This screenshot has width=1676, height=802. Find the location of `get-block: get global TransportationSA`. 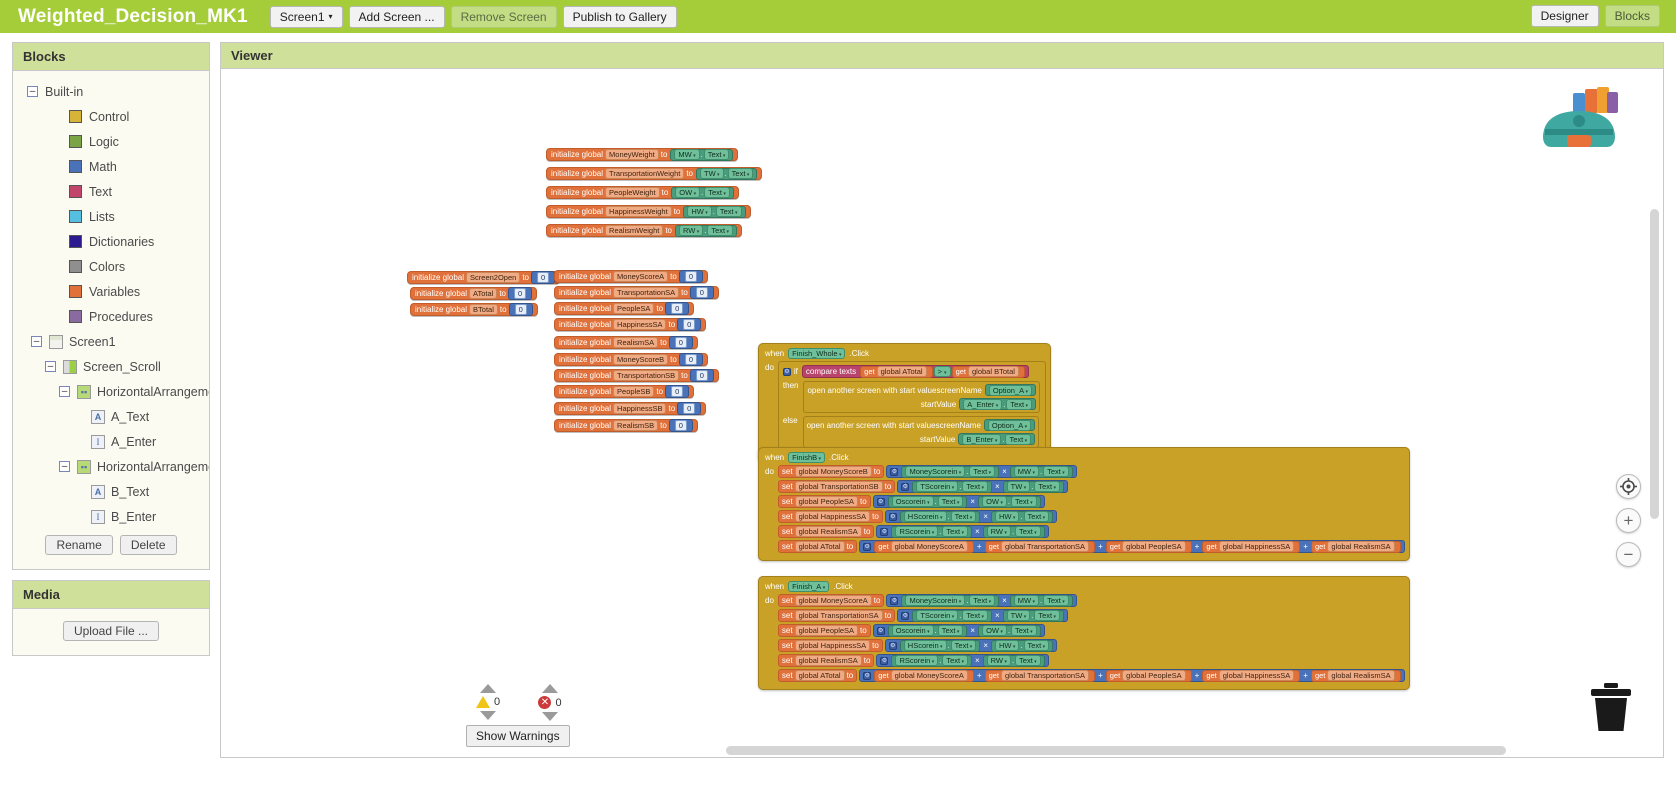

get-block: get global TransportationSA is located at coordinates (1040, 546).